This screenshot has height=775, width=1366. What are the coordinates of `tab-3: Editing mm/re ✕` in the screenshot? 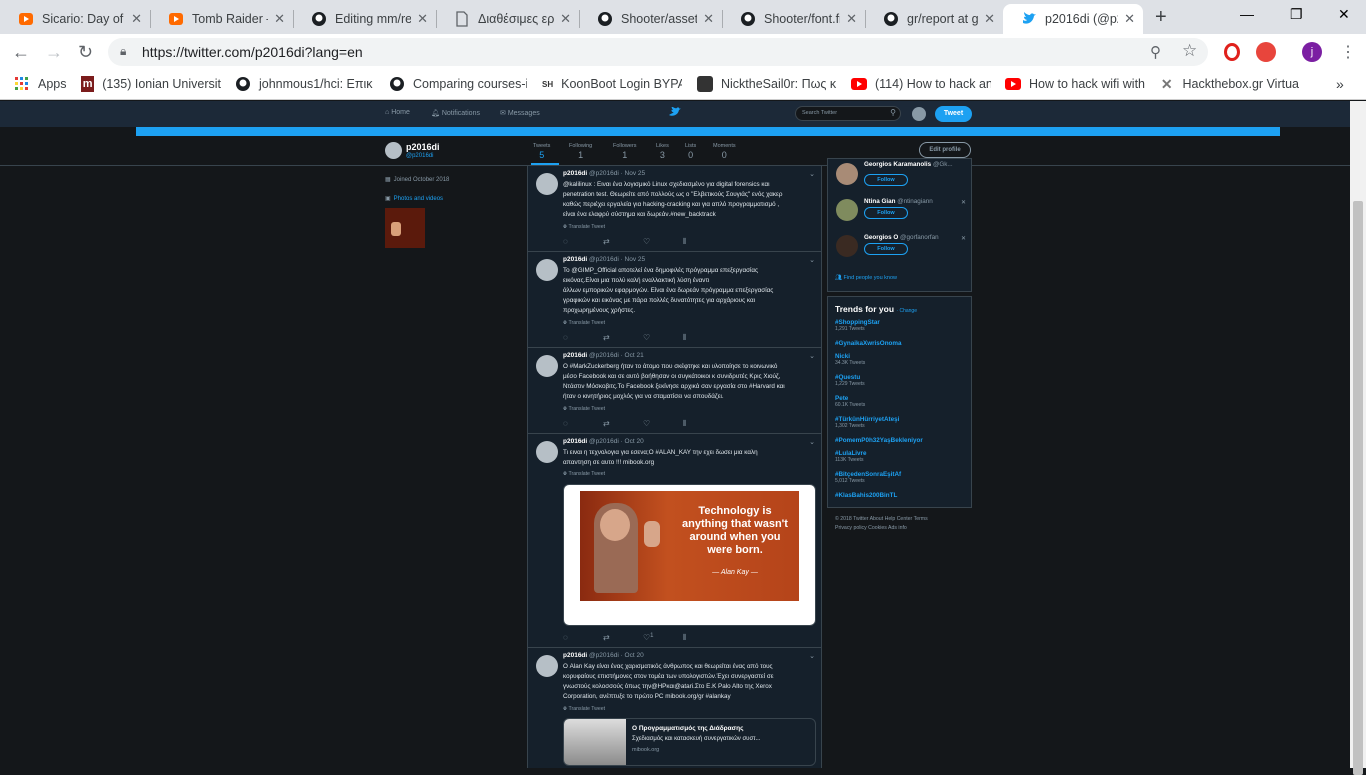 It's located at (364, 19).